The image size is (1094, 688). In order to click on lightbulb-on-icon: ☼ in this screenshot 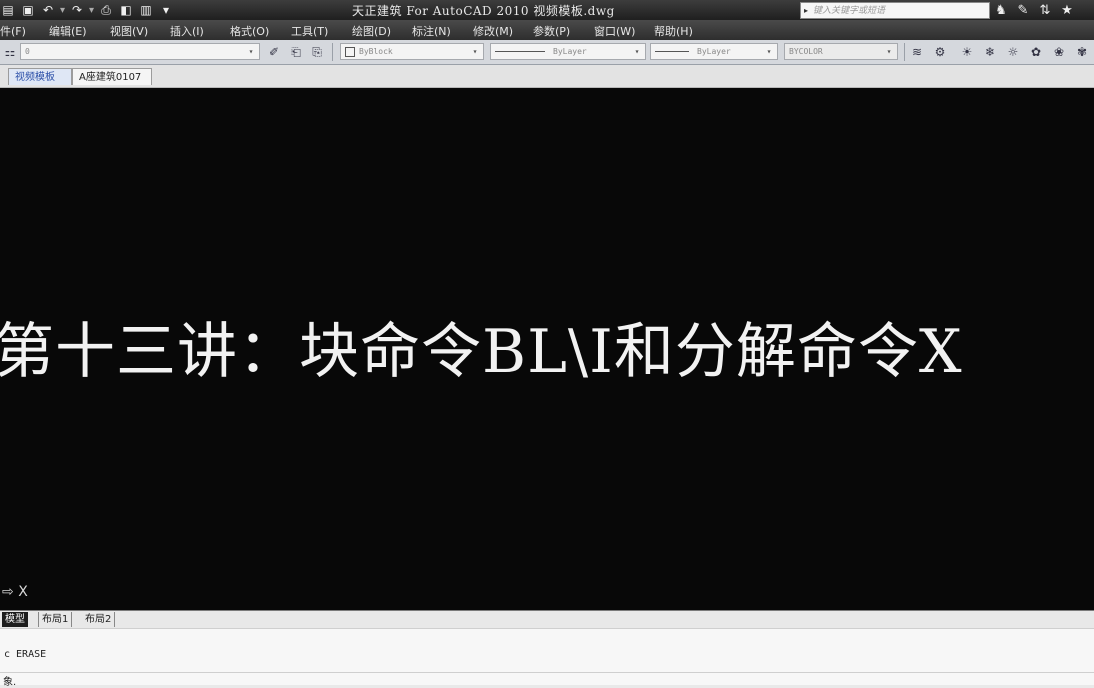, I will do `click(1013, 52)`.